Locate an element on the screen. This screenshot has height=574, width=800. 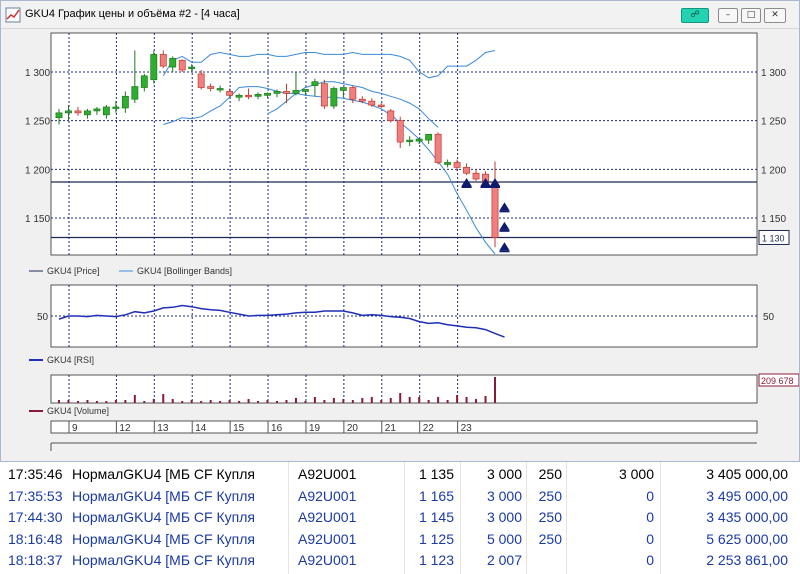
trade-price-cell: 1 123 is located at coordinates (436, 560).